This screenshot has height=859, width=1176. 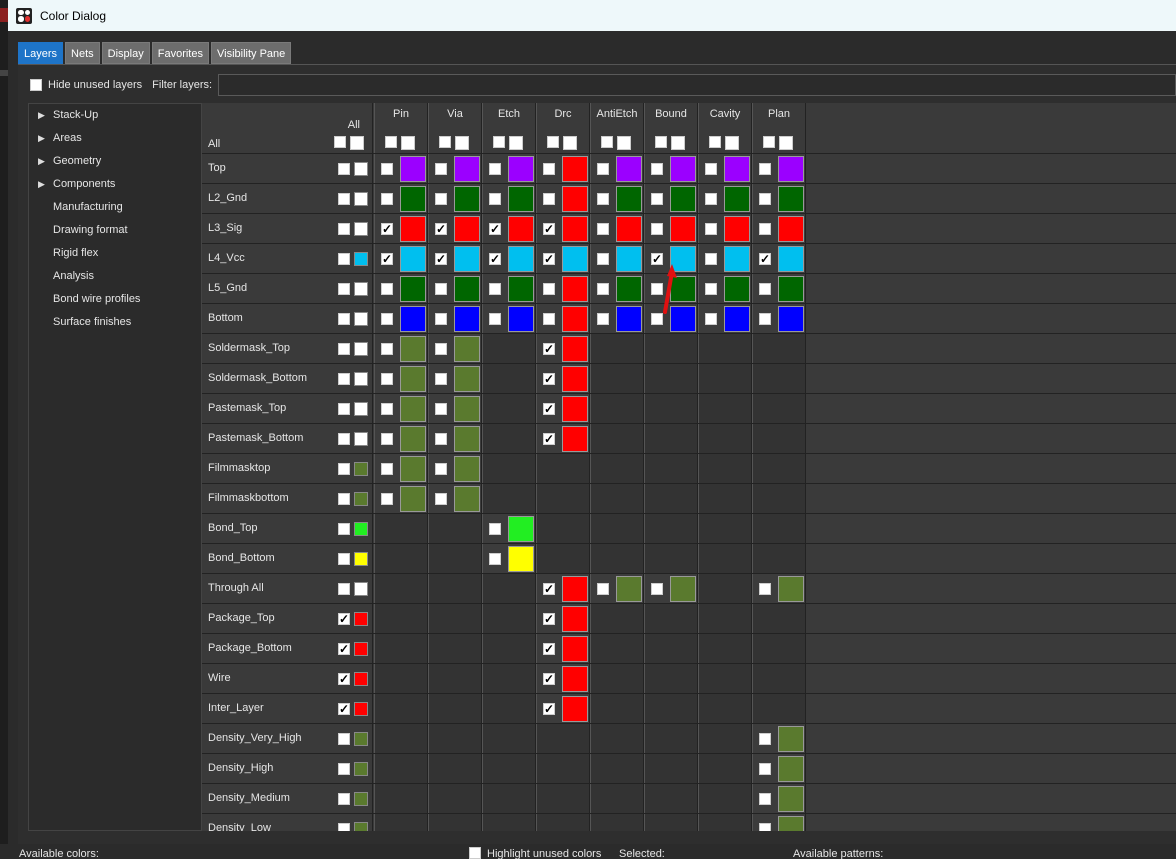 I want to click on grid-cell-antietch, so click(x=617, y=258).